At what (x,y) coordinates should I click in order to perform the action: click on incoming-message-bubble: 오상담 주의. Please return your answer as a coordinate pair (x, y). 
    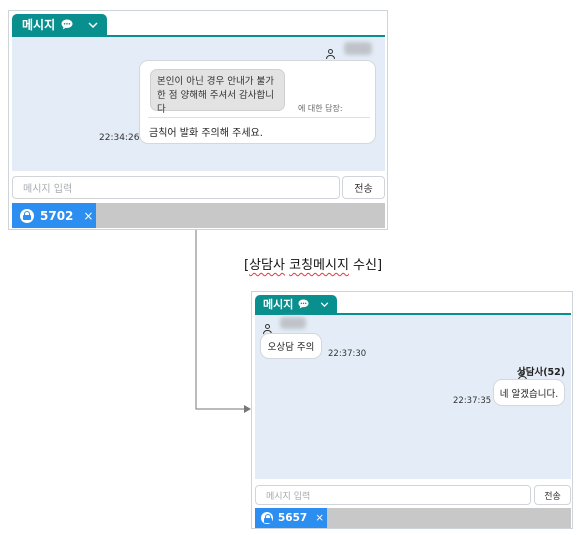
    Looking at the image, I should click on (291, 346).